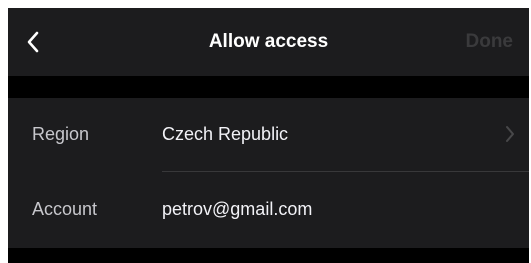 The width and height of the screenshot is (531, 263). What do you see at coordinates (510, 134) in the screenshot?
I see `chevron-right-icon` at bounding box center [510, 134].